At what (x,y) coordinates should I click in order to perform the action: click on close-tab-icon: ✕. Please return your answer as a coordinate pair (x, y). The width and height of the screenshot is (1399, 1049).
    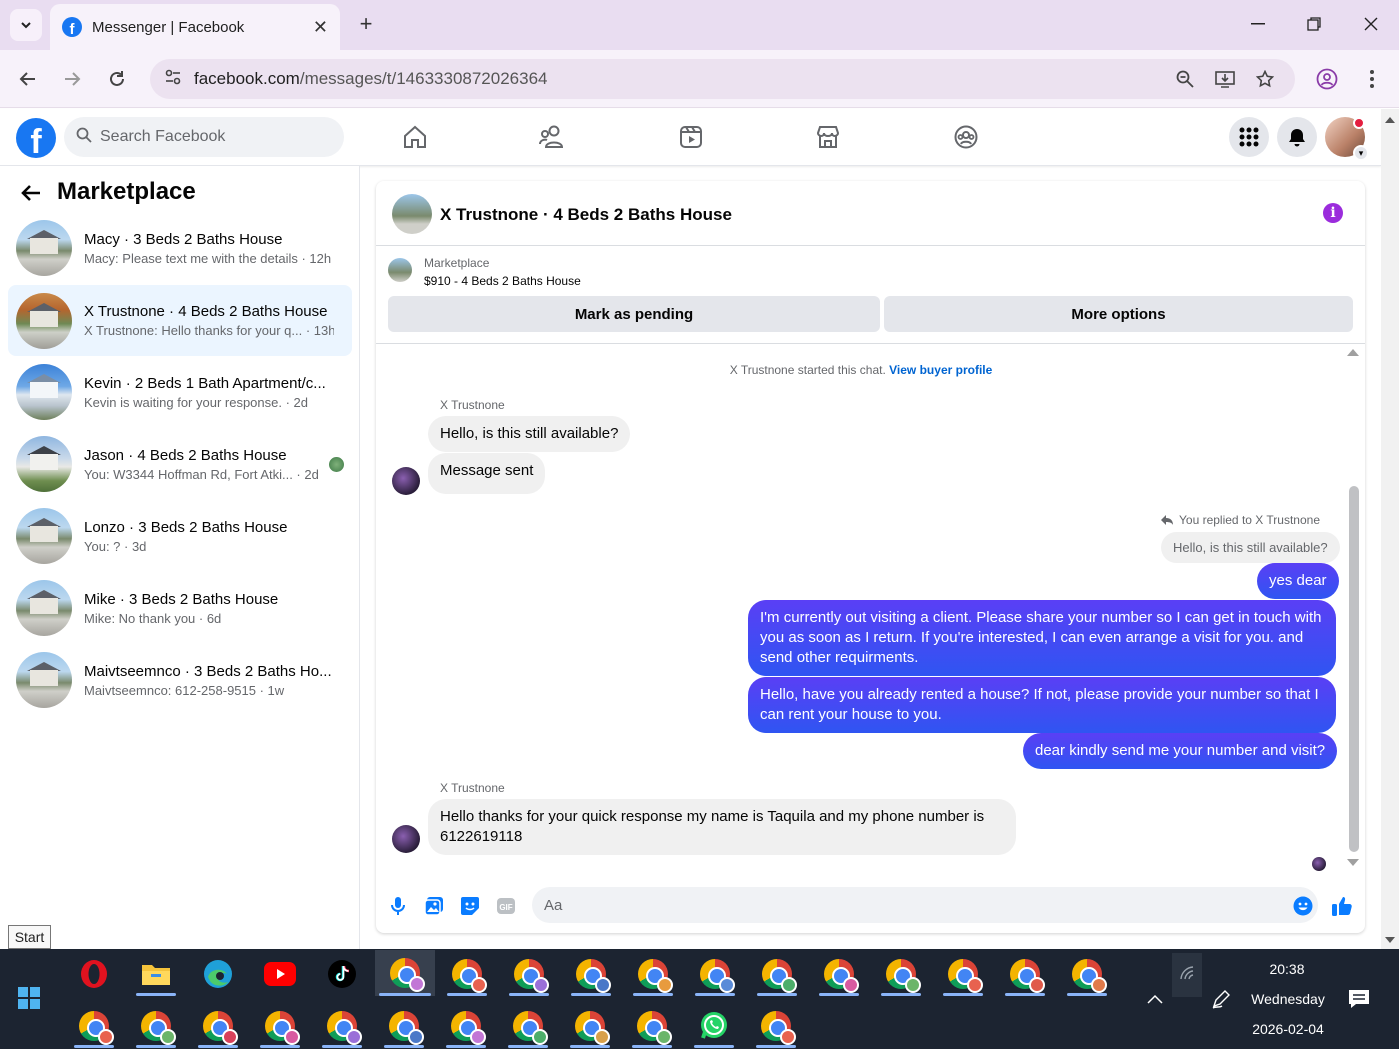
    Looking at the image, I should click on (320, 27).